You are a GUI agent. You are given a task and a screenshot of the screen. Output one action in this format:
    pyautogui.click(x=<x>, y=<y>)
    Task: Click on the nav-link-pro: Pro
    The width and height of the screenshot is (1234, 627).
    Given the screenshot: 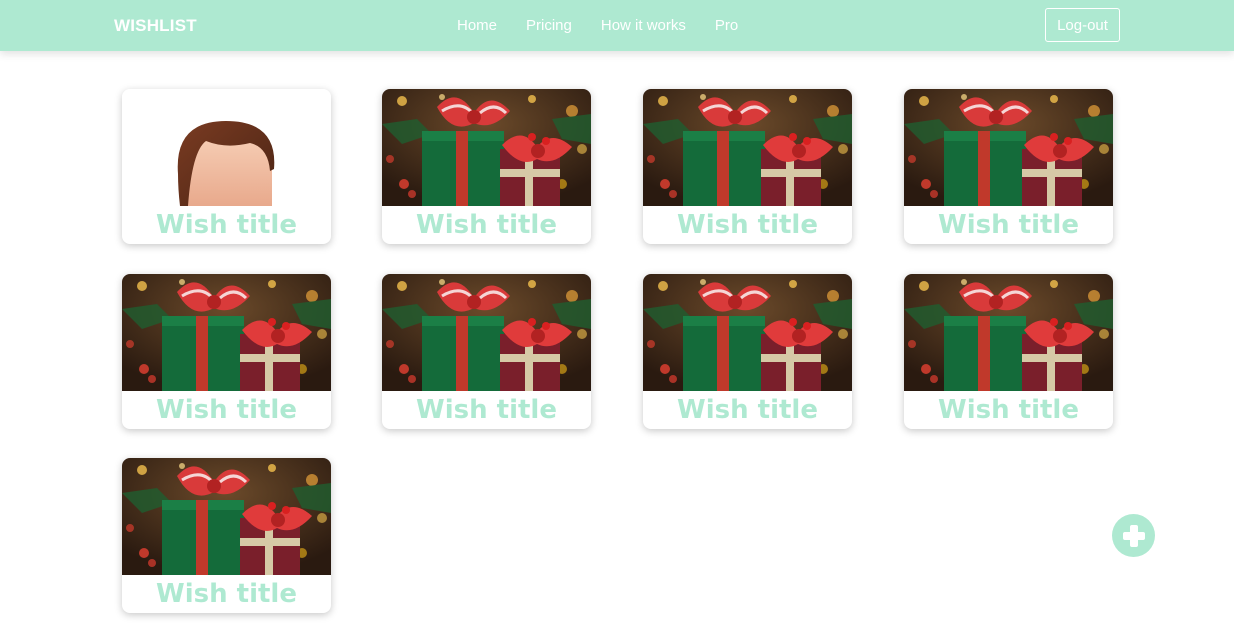 What is the action you would take?
    pyautogui.click(x=726, y=25)
    